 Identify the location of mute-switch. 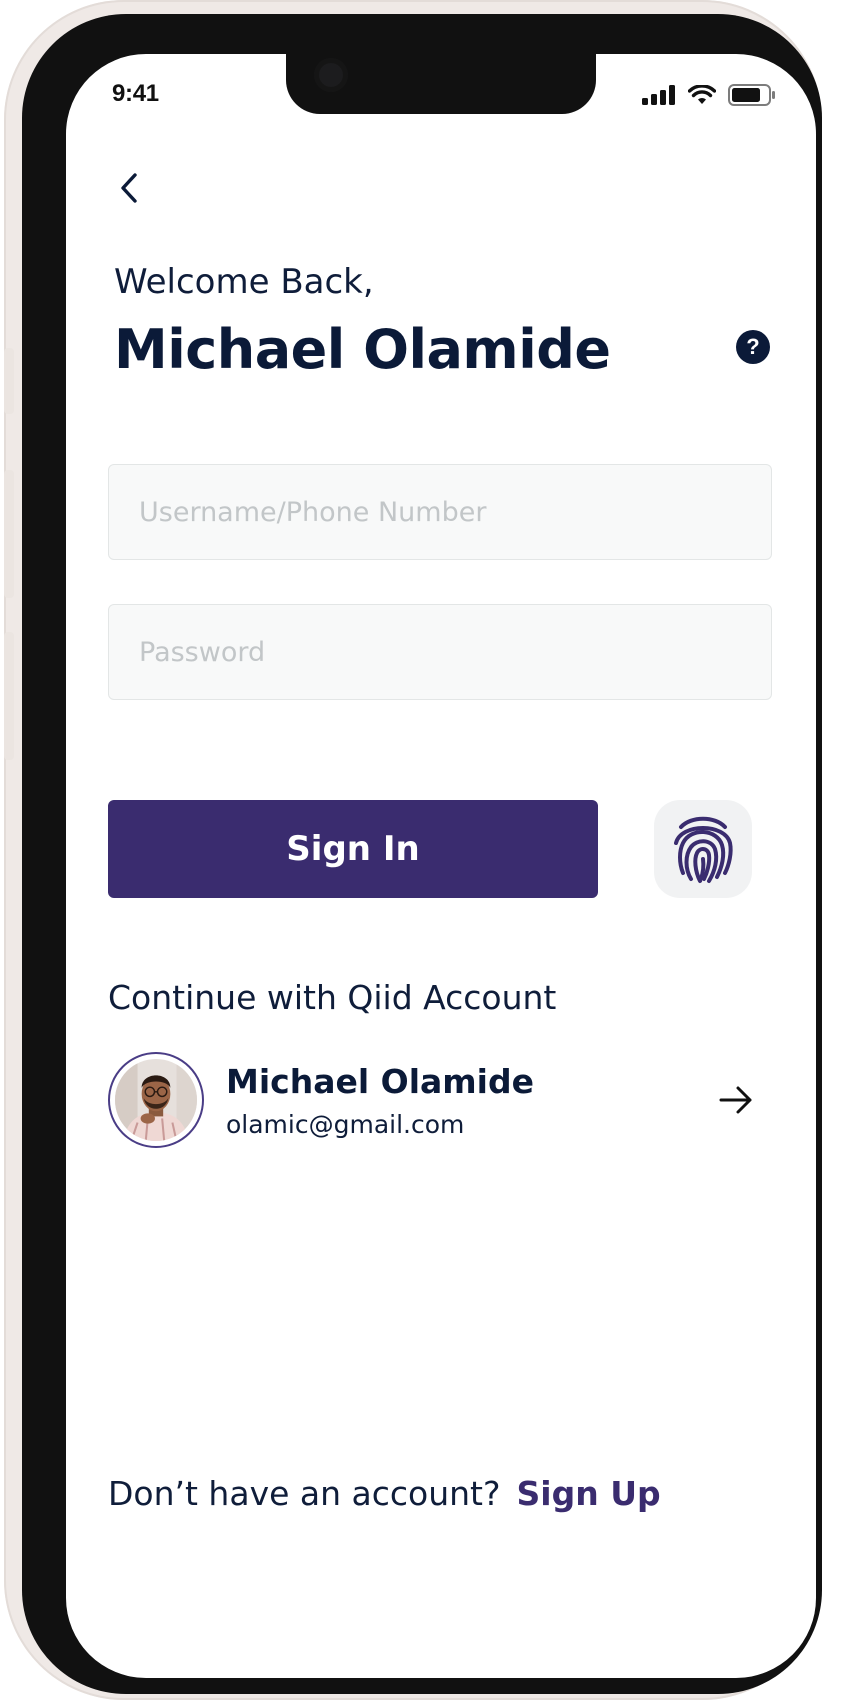
(9, 381).